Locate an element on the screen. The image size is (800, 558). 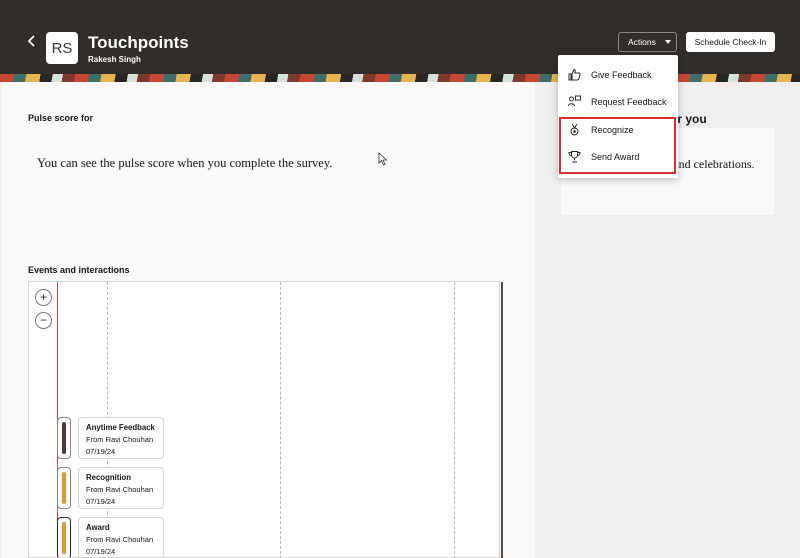
event-title: Anytime Feedback is located at coordinates (120, 427).